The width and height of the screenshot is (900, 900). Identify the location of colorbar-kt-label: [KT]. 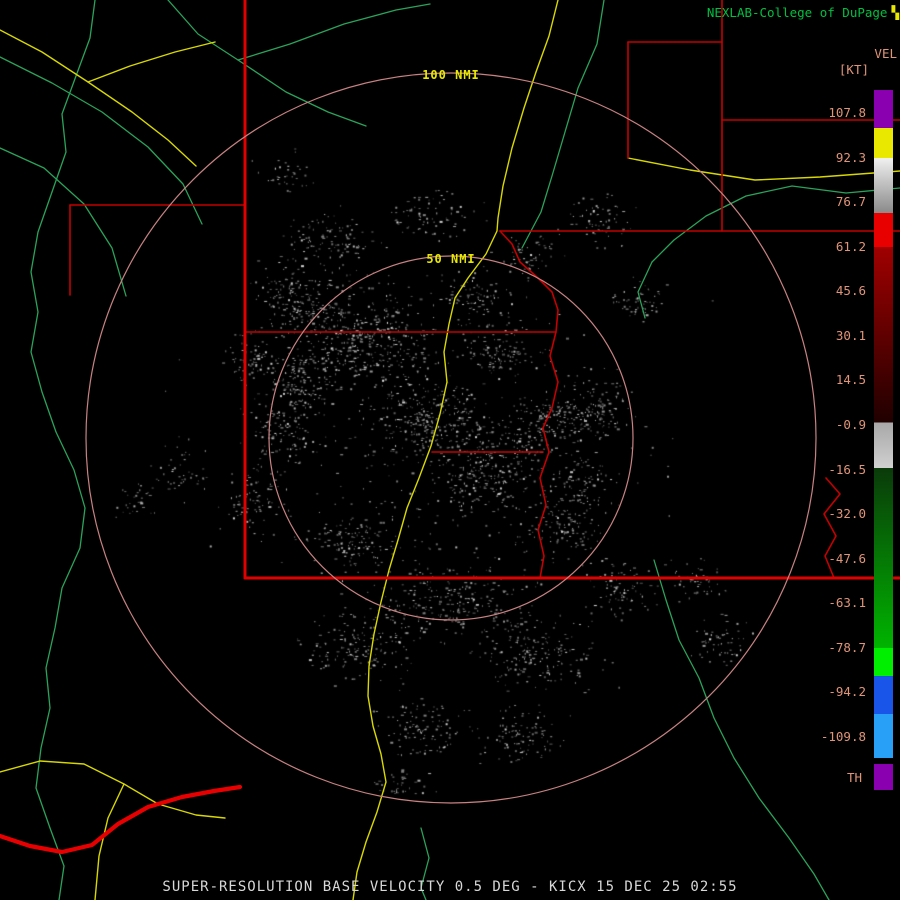
(853, 69).